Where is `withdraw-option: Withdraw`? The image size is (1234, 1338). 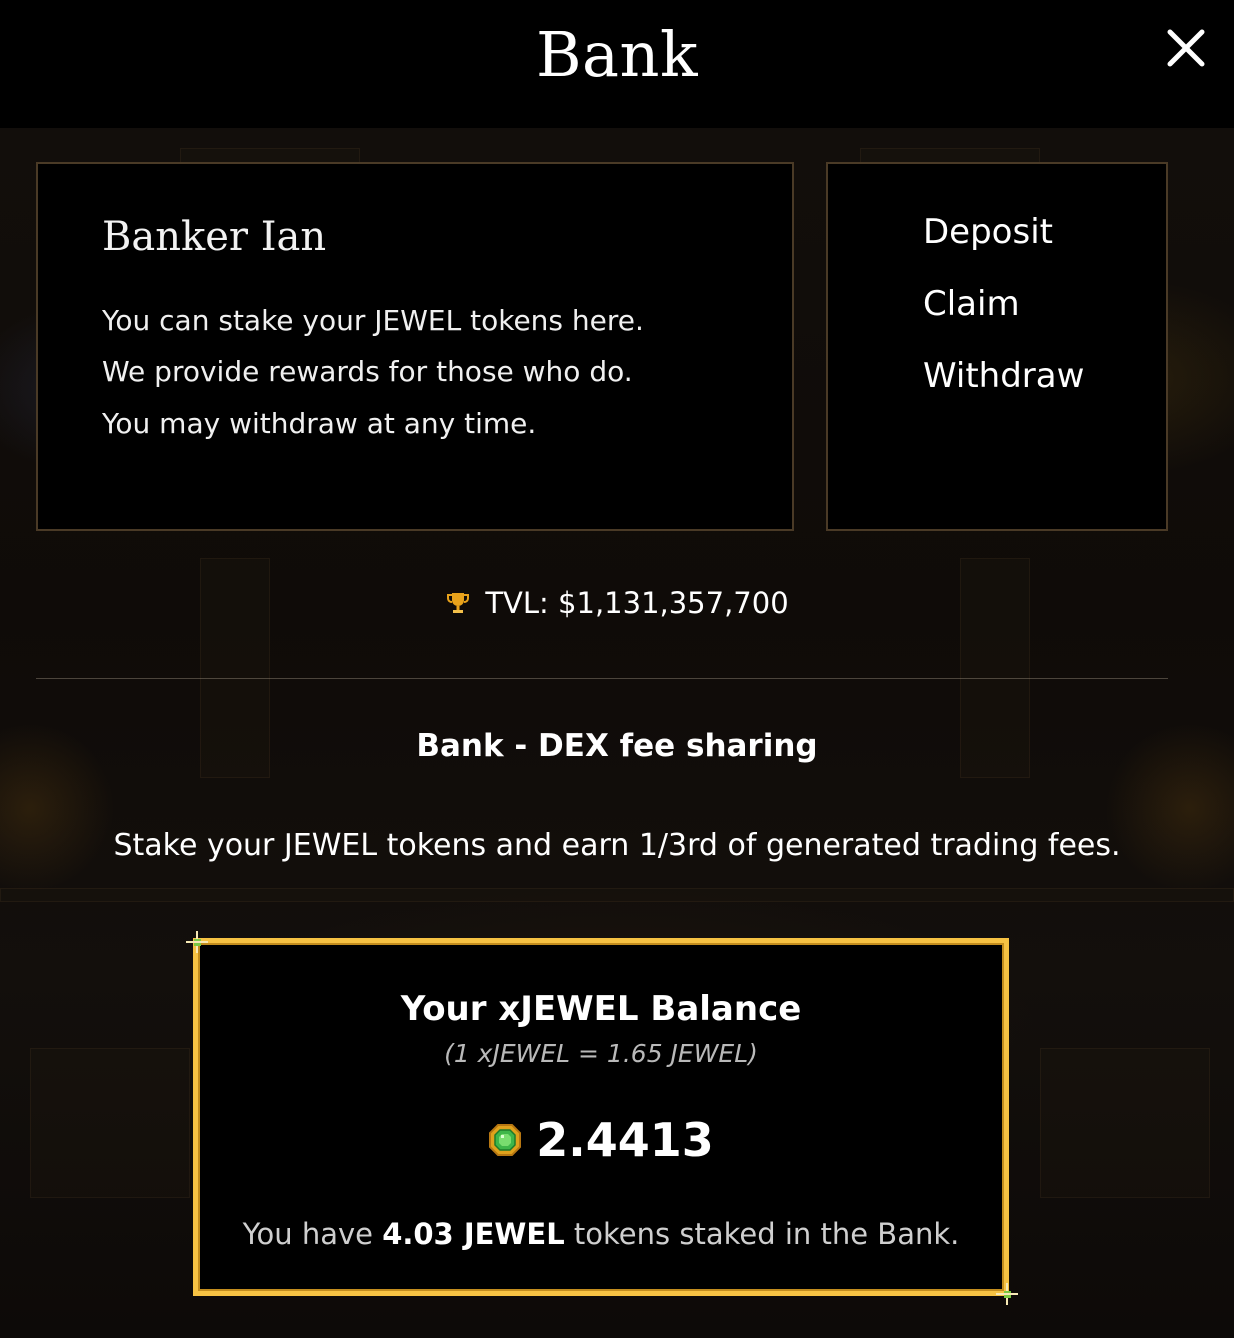
withdraw-option: Withdraw is located at coordinates (1003, 376).